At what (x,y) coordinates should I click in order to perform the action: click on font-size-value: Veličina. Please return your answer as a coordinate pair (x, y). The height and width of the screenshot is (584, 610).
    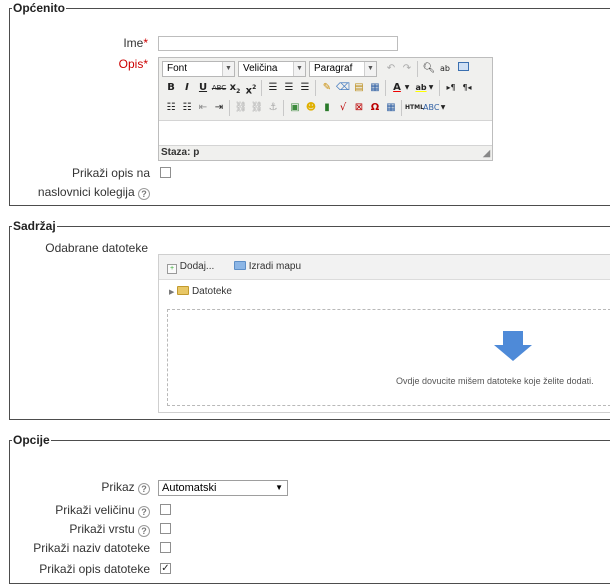
    Looking at the image, I should click on (260, 68).